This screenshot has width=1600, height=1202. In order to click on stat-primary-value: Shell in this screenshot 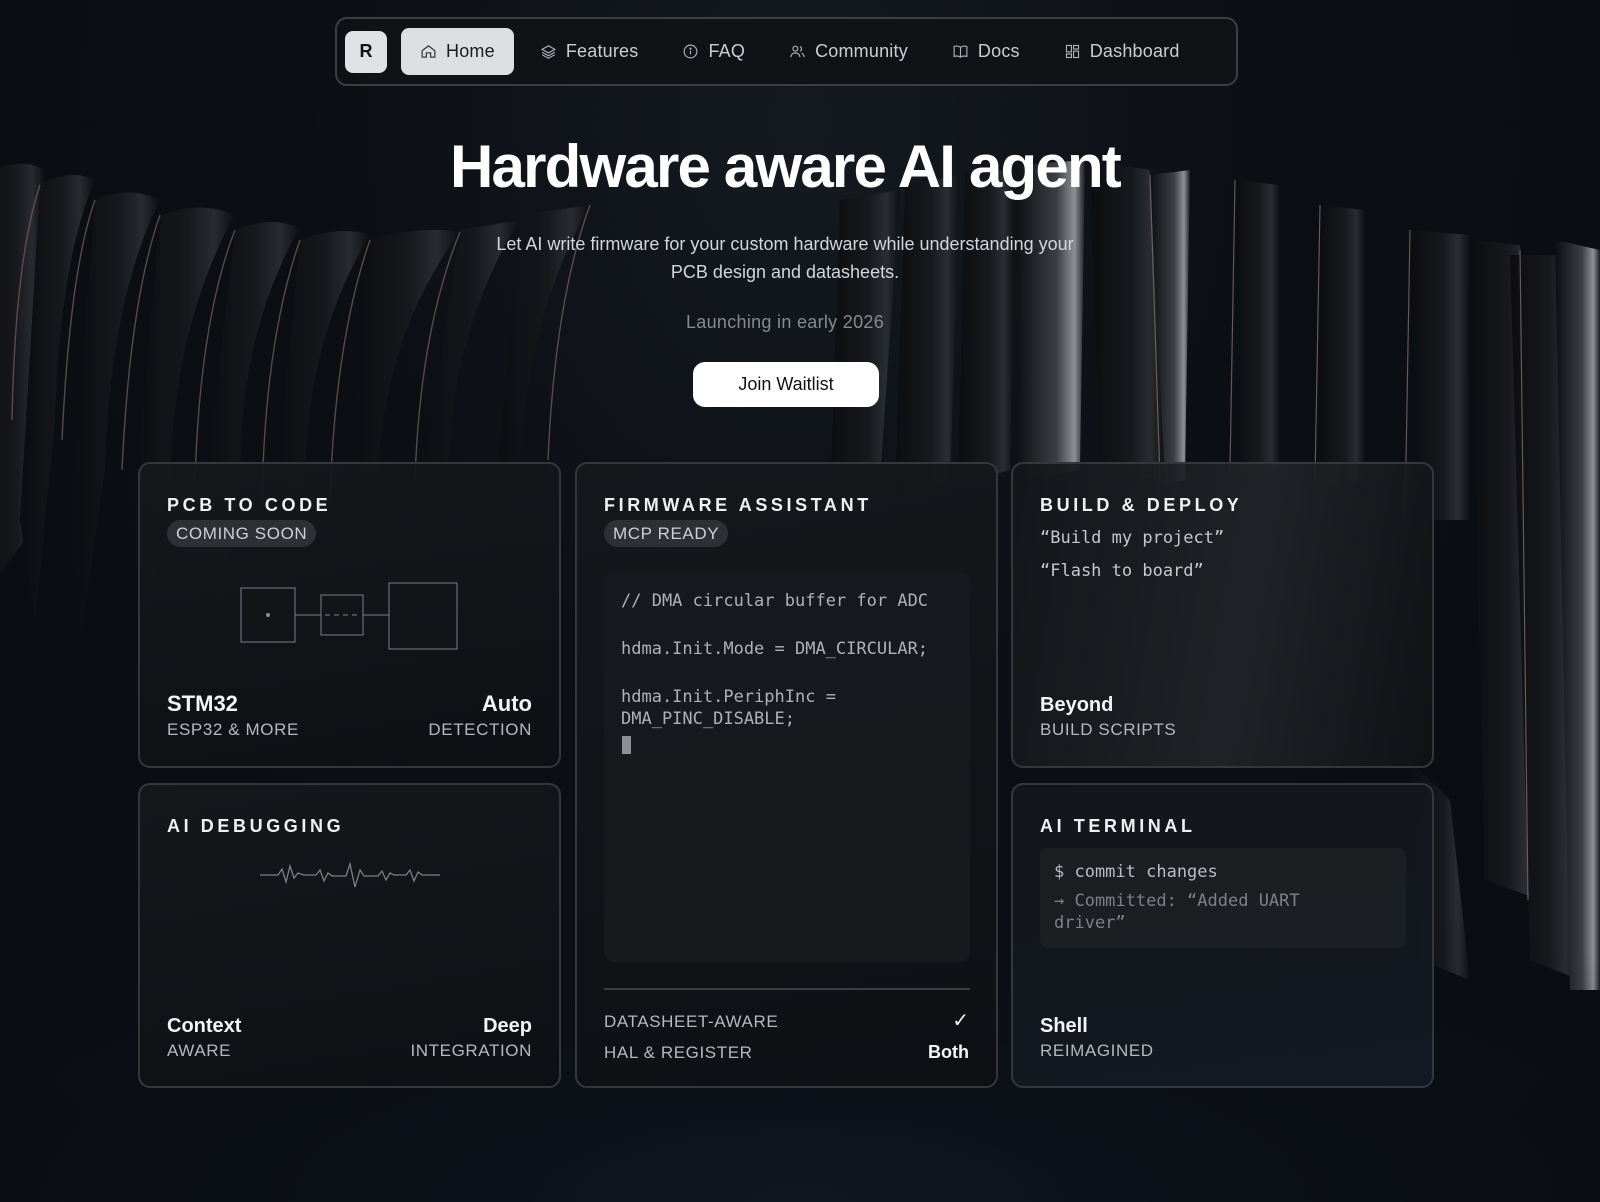, I will do `click(1064, 1026)`.